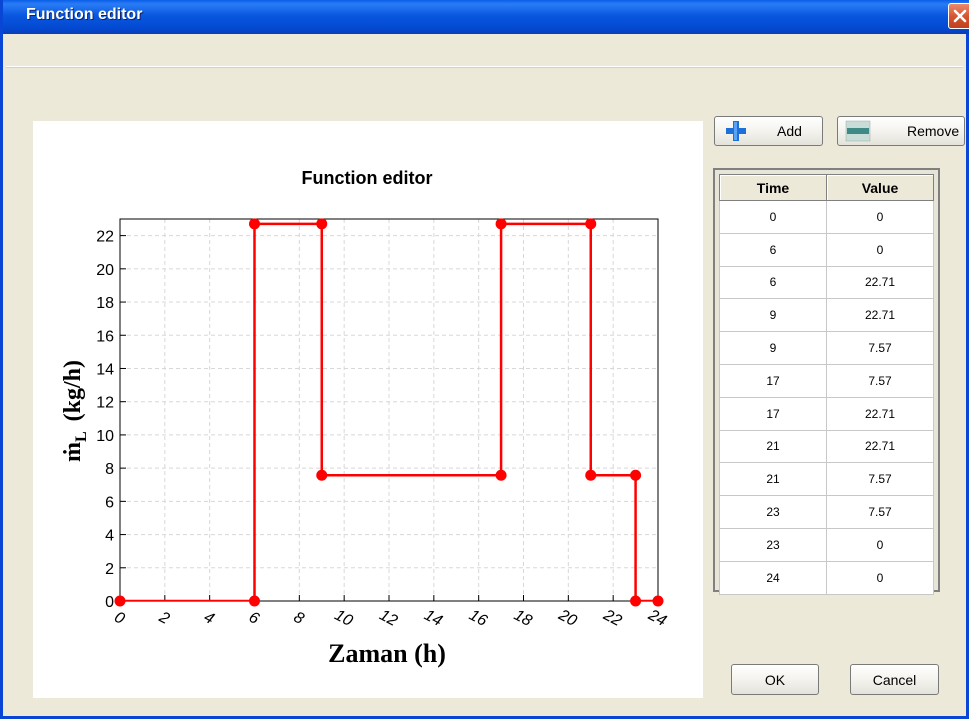  I want to click on close-icon, so click(960, 16).